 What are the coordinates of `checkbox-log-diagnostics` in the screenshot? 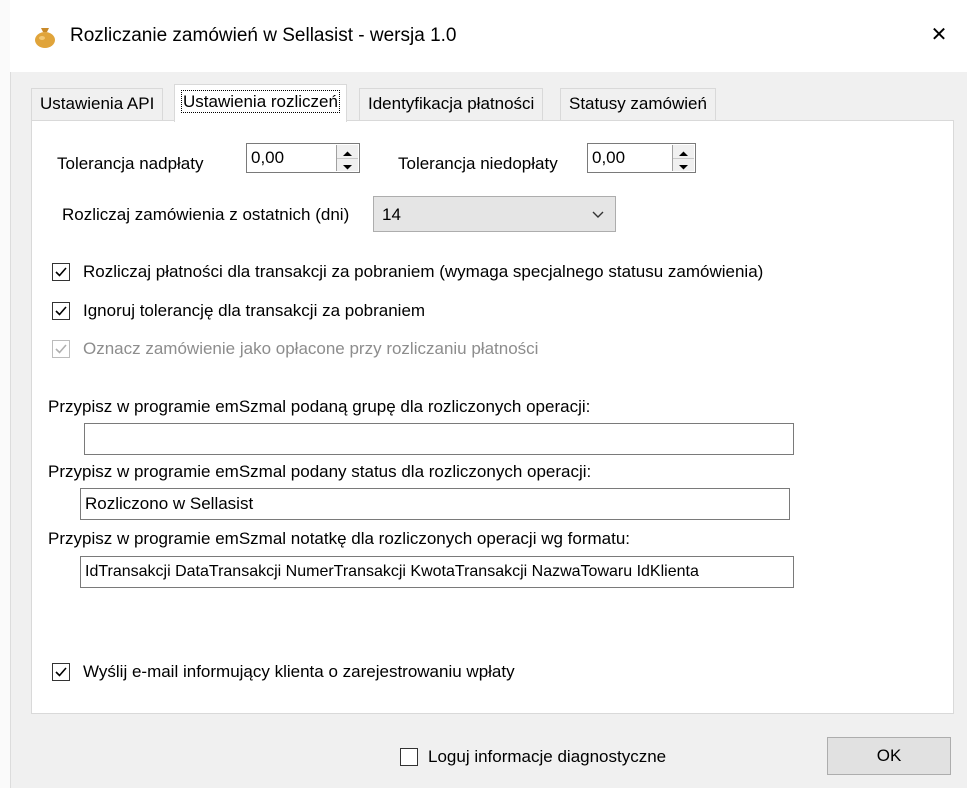 It's located at (409, 757).